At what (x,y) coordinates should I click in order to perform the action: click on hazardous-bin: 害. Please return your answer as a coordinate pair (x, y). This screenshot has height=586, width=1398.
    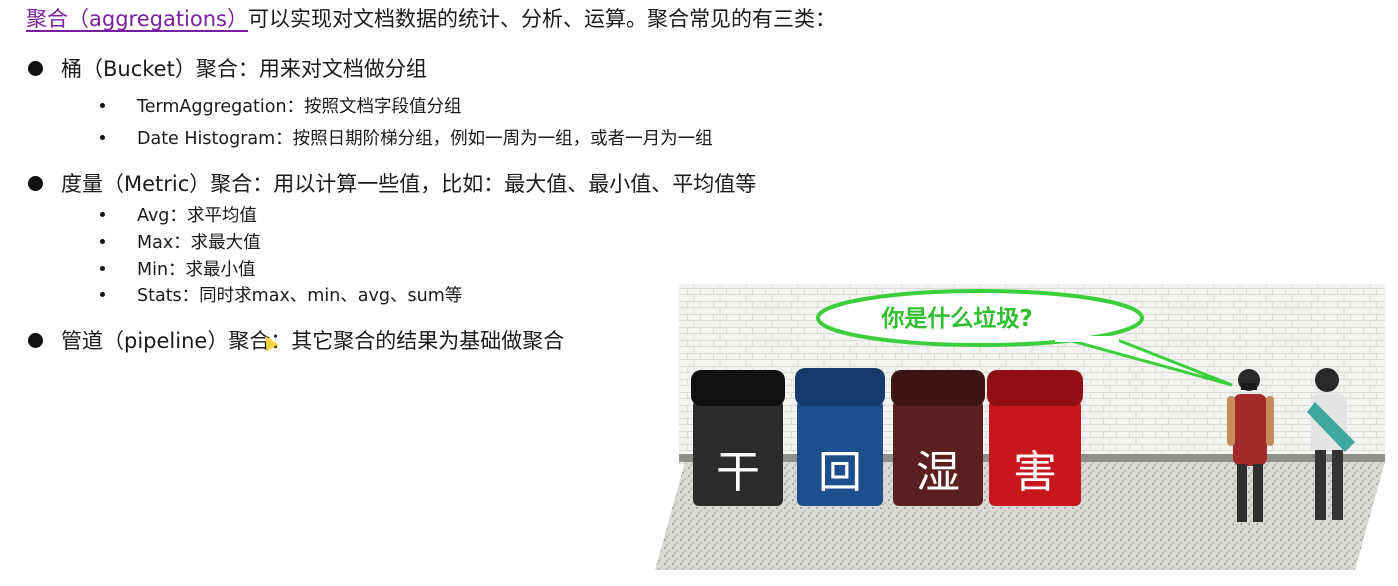
    Looking at the image, I should click on (1035, 438).